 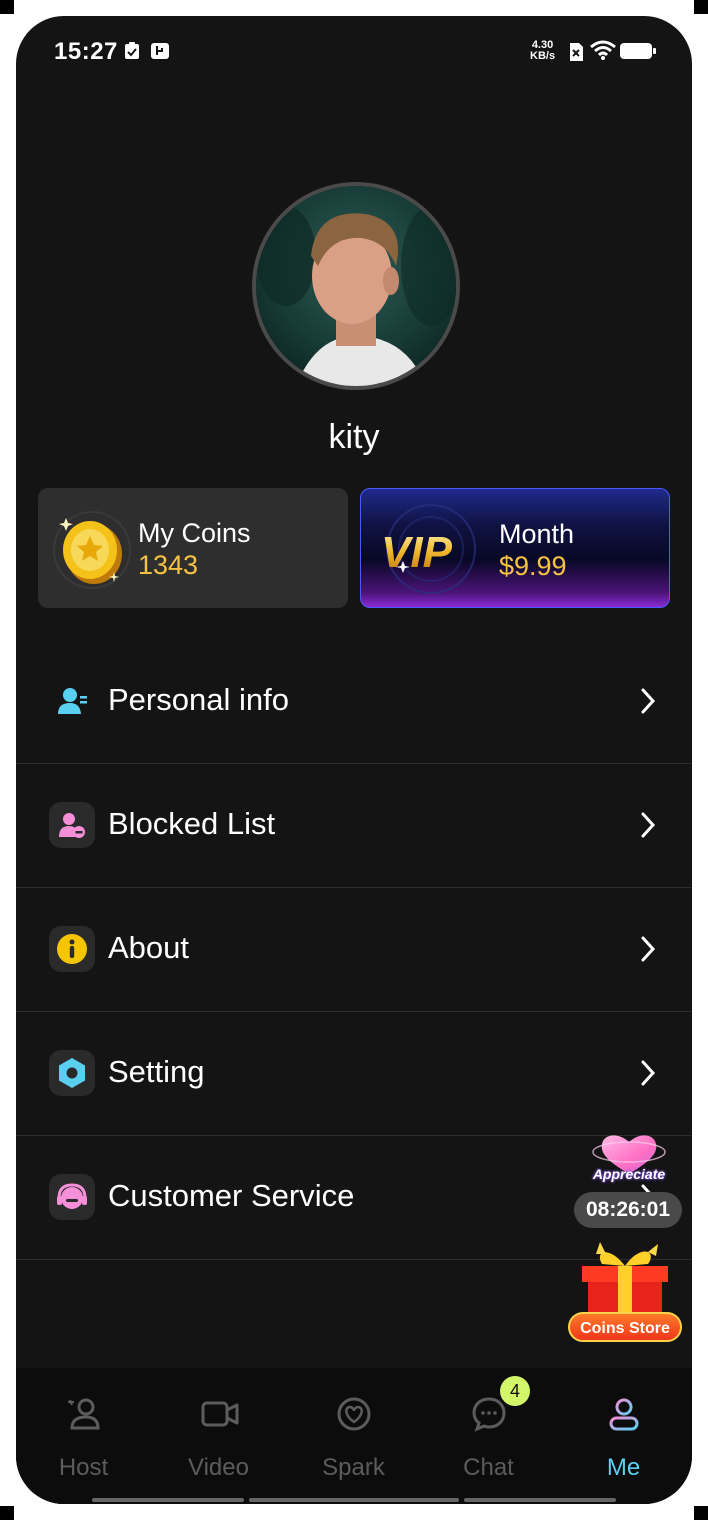 I want to click on my-coins-title: My Coins, so click(x=194, y=533).